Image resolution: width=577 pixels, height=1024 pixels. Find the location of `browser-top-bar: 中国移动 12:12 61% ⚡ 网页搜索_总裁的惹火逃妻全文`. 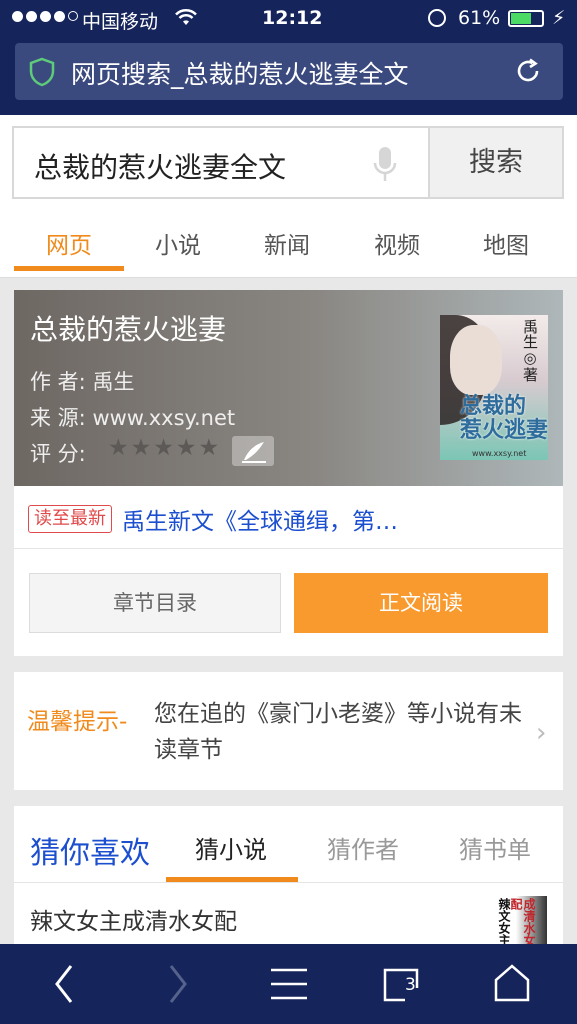

browser-top-bar: 中国移动 12:12 61% ⚡ 网页搜索_总裁的惹火逃妻全文 is located at coordinates (288, 57).